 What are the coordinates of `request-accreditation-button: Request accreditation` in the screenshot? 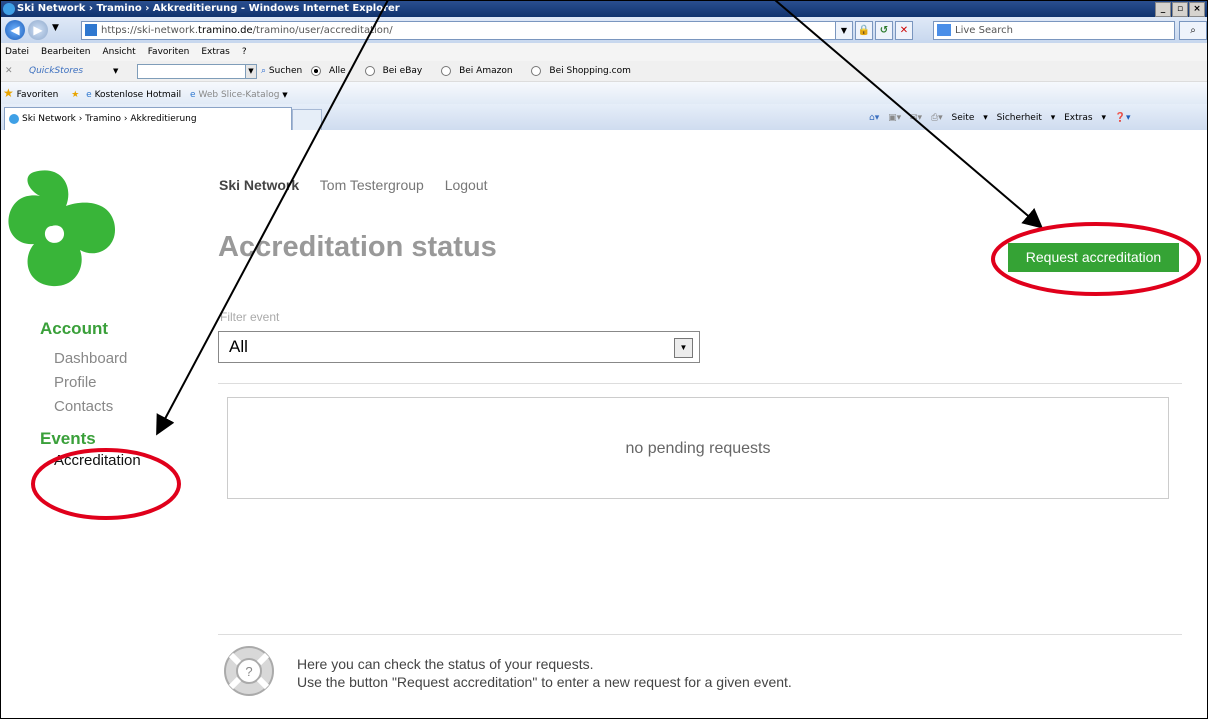 It's located at (1093, 257).